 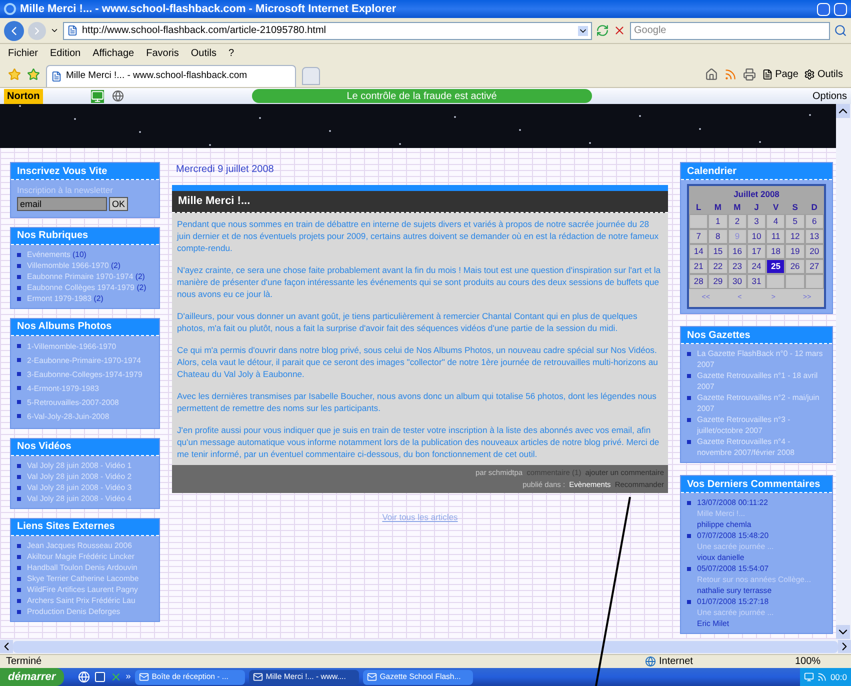 What do you see at coordinates (795, 251) in the screenshot?
I see `calendar-day: 19` at bounding box center [795, 251].